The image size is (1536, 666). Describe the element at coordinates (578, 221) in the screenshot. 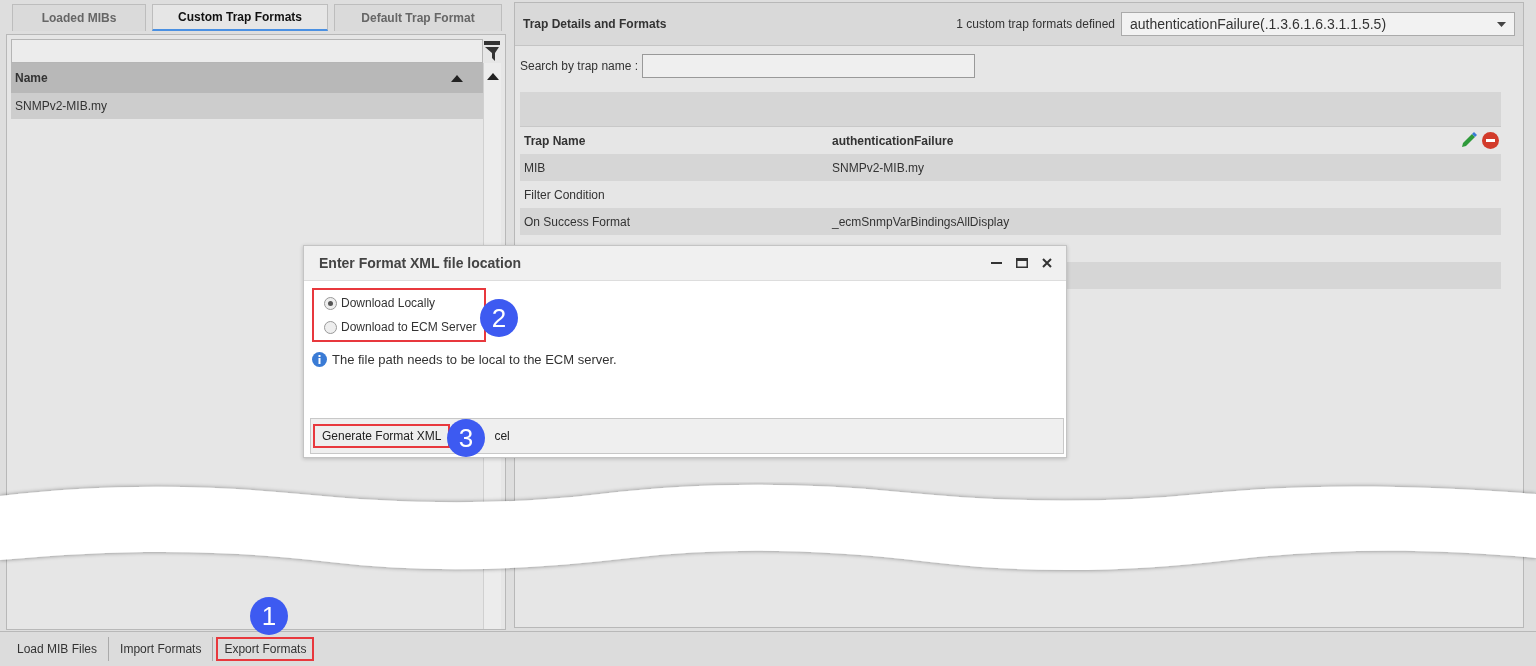

I see `detail-label: On Success Format` at that location.